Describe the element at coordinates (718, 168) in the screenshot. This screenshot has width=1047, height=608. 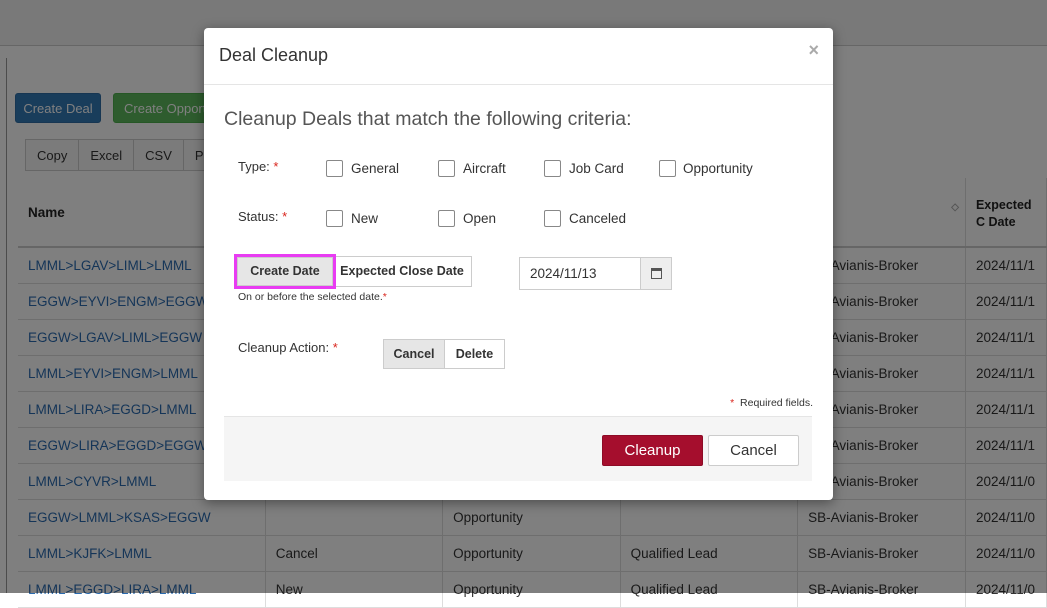
I see `type-opportunity-label: Opportunity` at that location.